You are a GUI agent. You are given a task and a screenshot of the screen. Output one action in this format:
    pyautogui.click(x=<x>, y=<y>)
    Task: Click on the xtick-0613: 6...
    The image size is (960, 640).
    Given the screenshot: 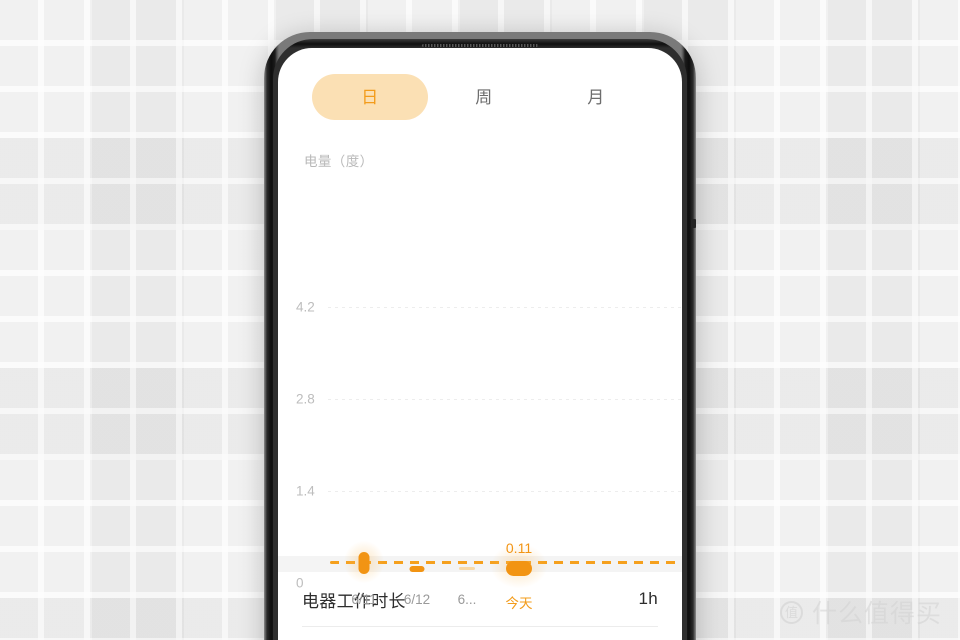 What is the action you would take?
    pyautogui.click(x=467, y=599)
    